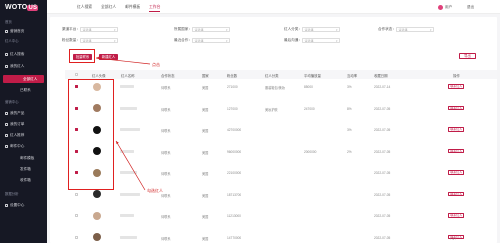 Image resolution: width=500 pixels, height=243 pixels. I want to click on annotation-click: 点击, so click(156, 64).